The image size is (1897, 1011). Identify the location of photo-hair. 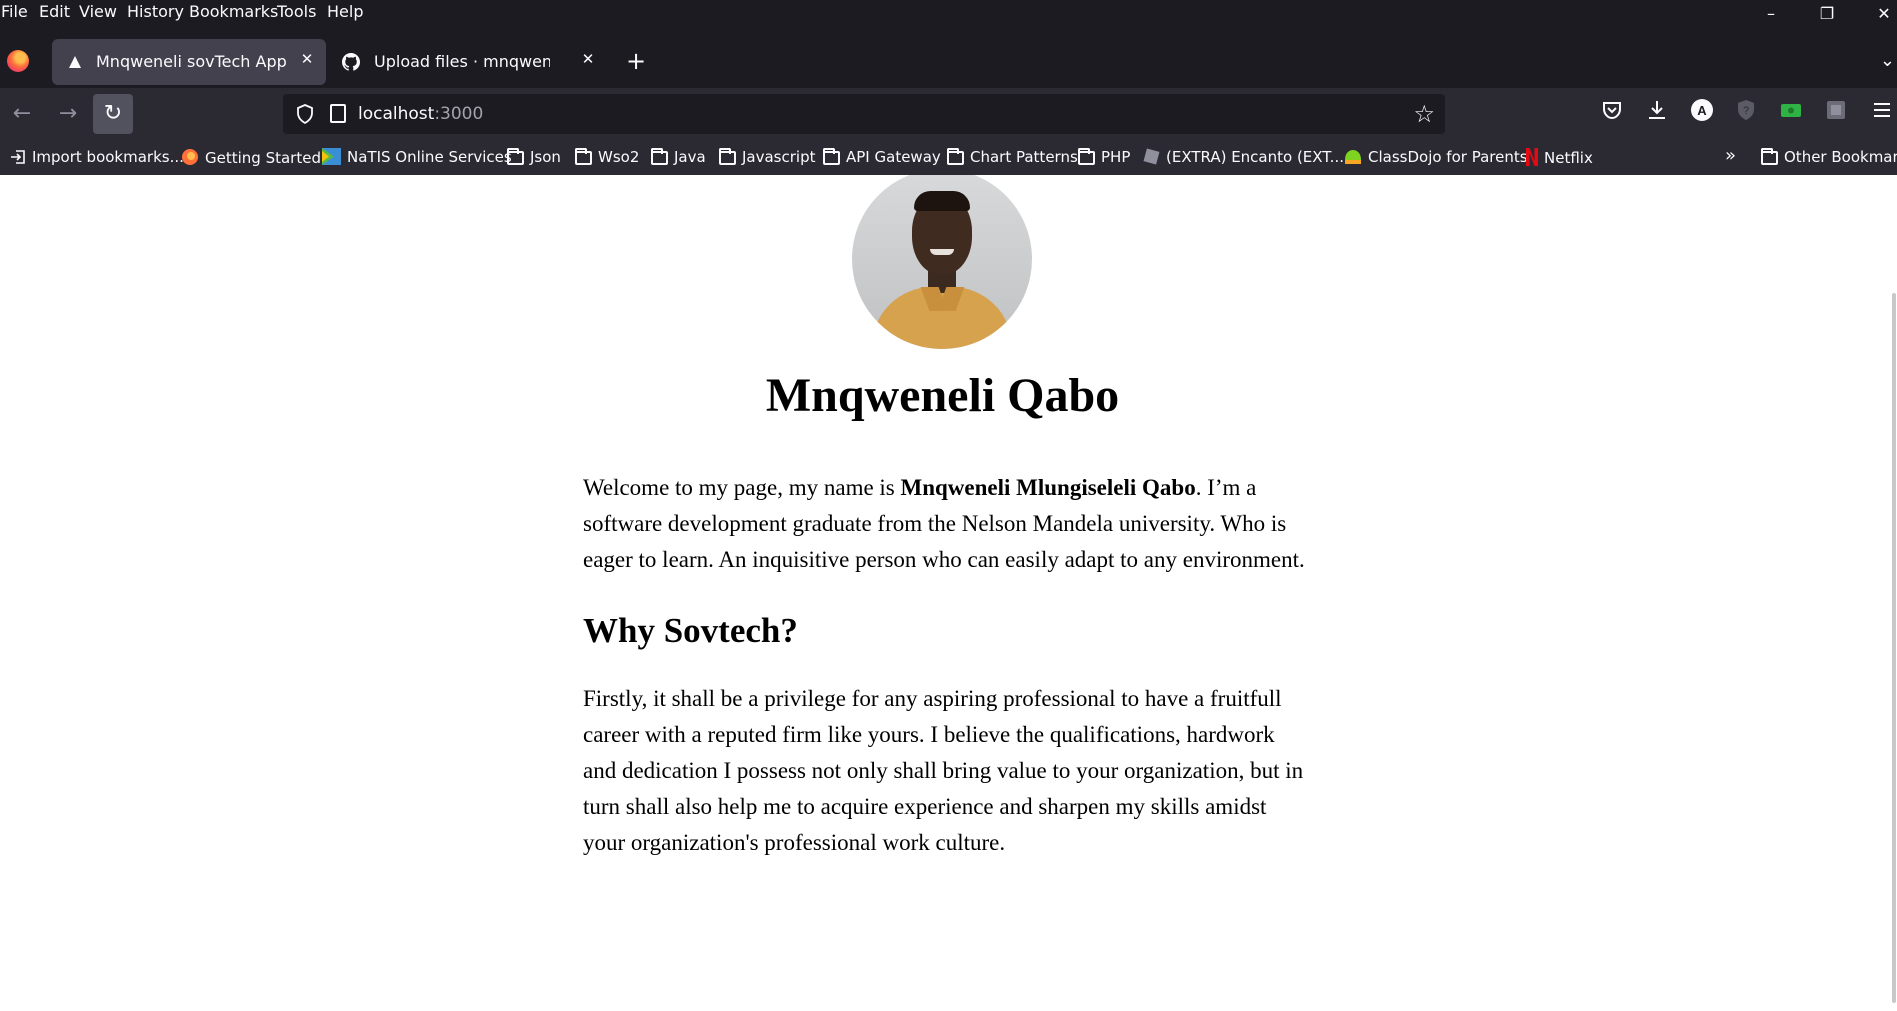
(942, 201).